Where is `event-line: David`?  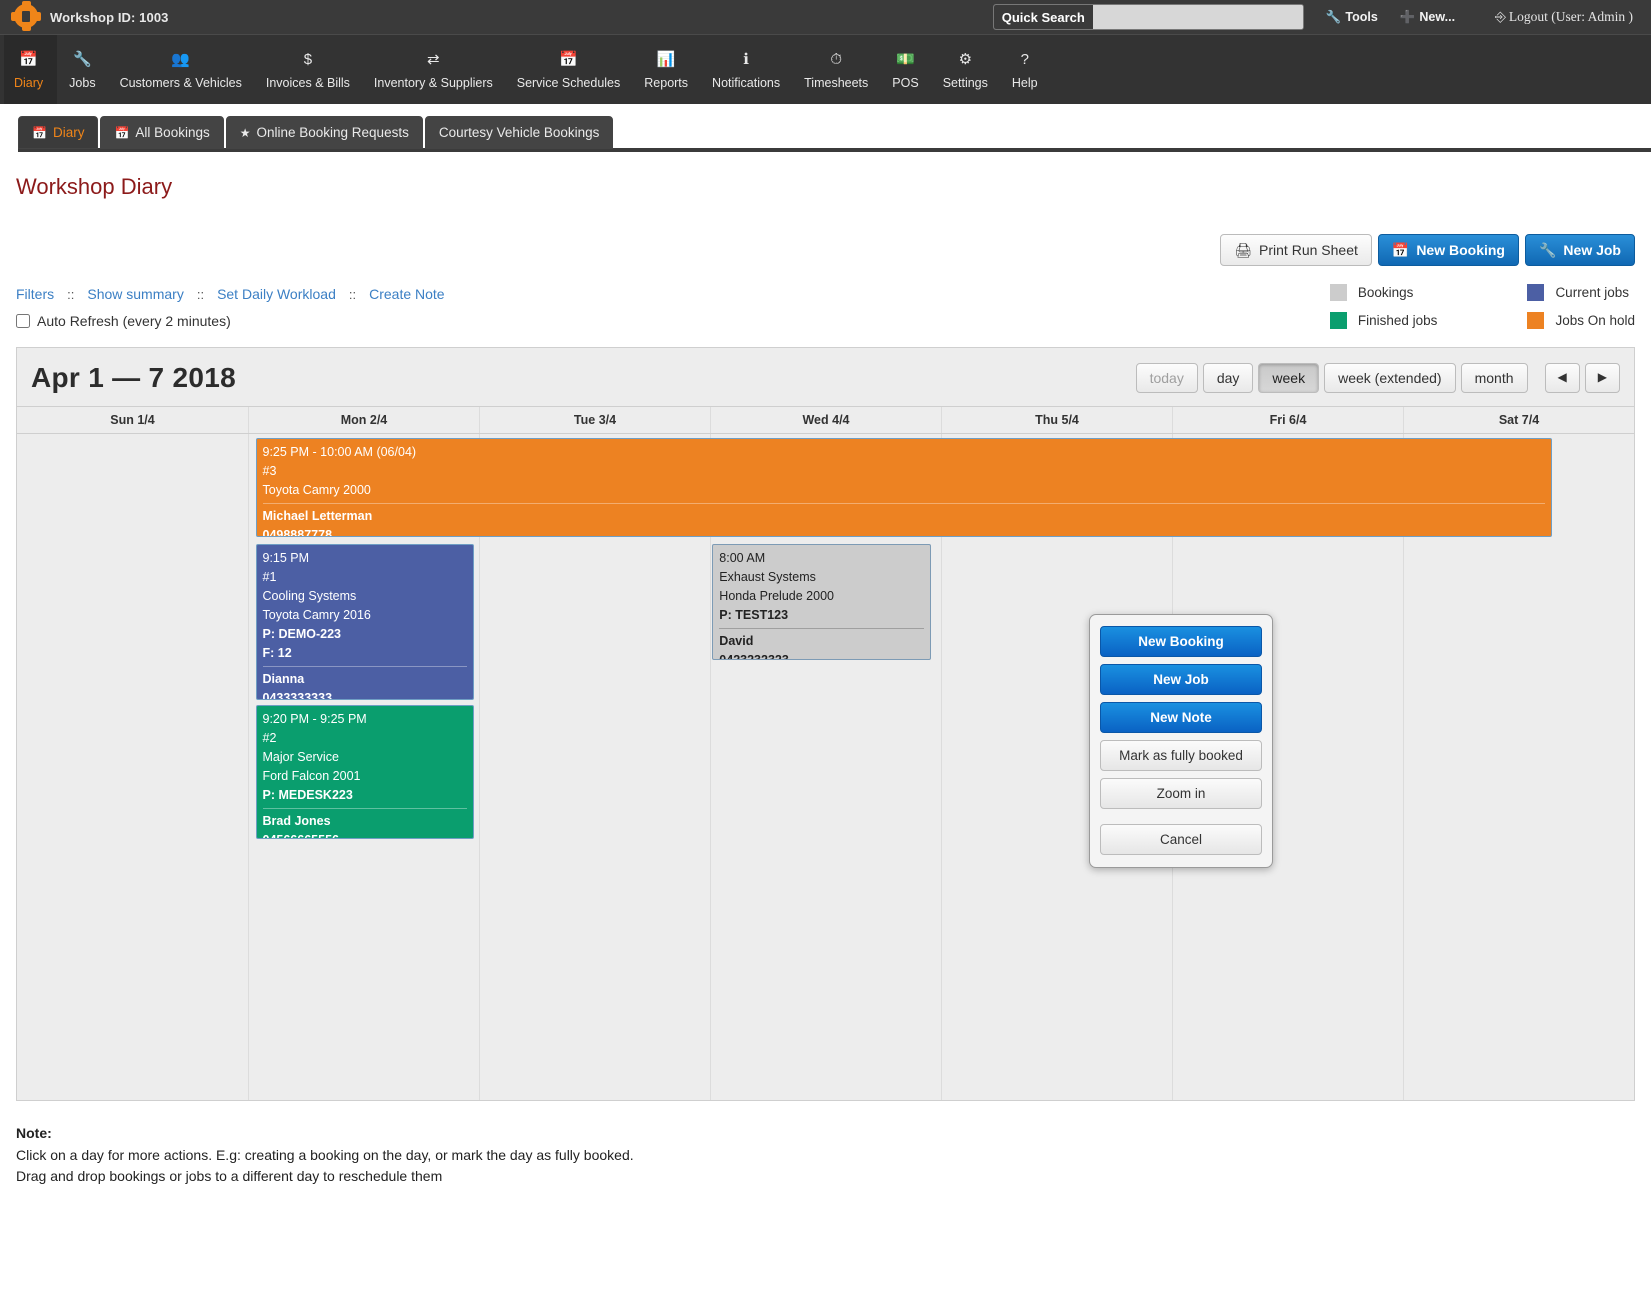 event-line: David is located at coordinates (736, 641).